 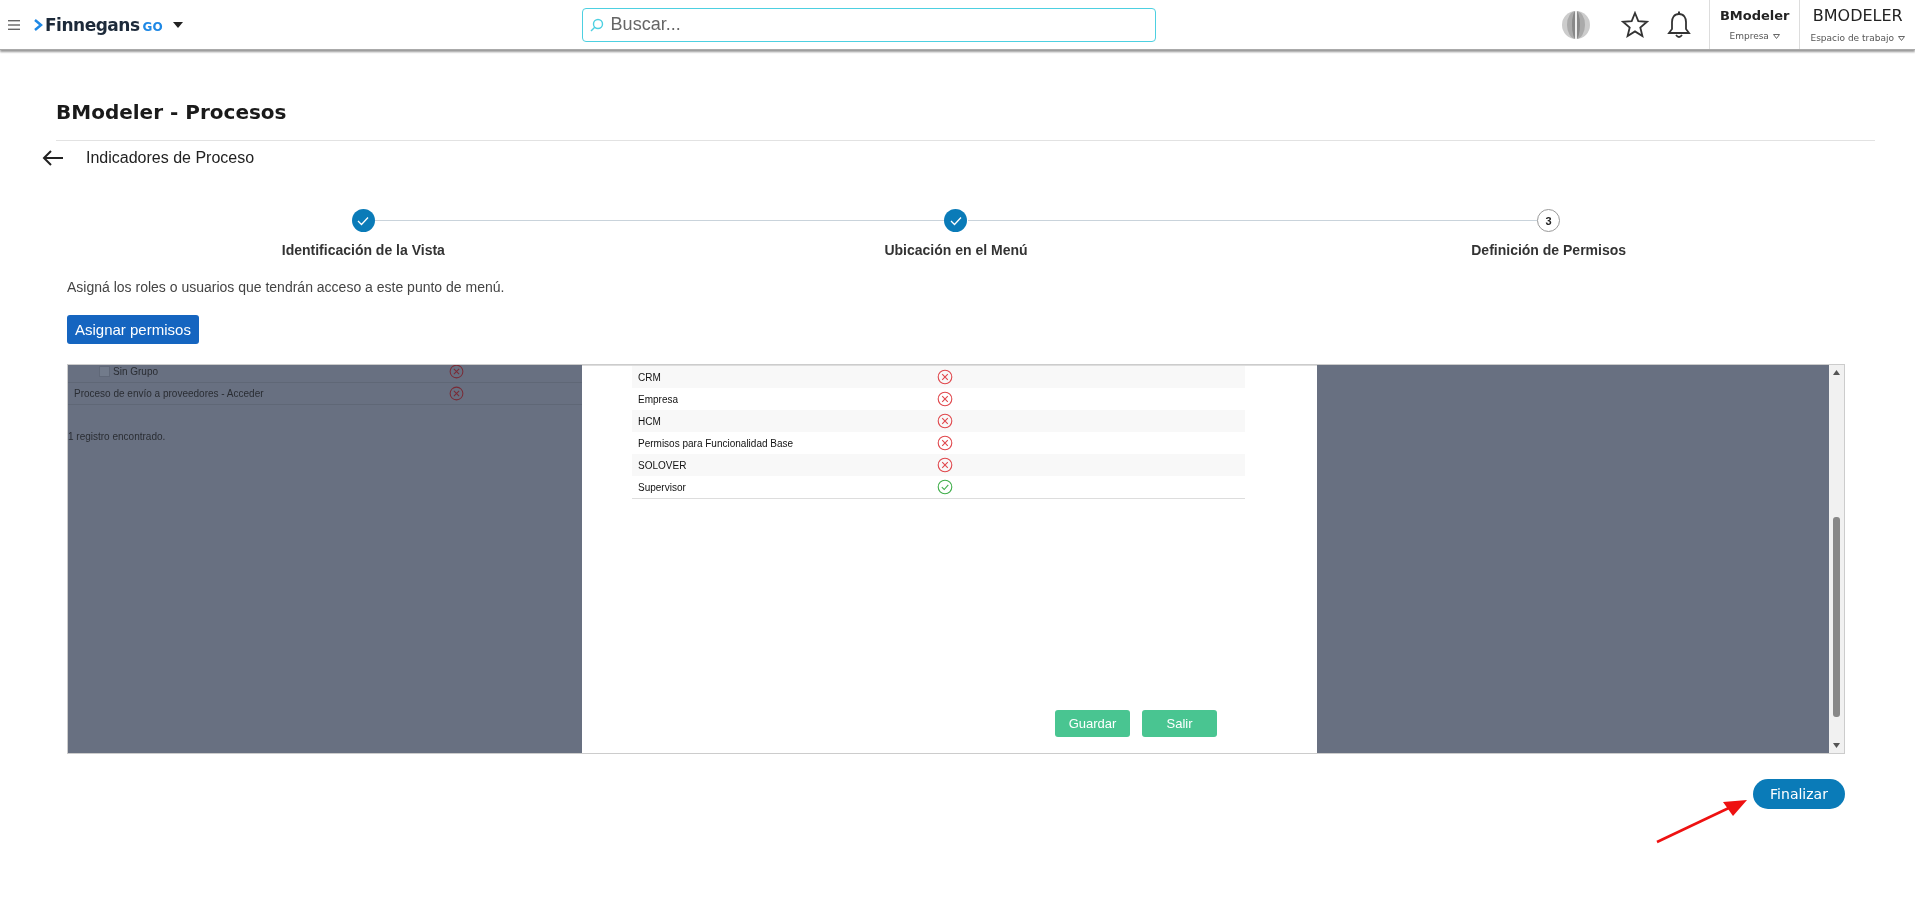 What do you see at coordinates (53, 158) in the screenshot?
I see `back-arrow-icon` at bounding box center [53, 158].